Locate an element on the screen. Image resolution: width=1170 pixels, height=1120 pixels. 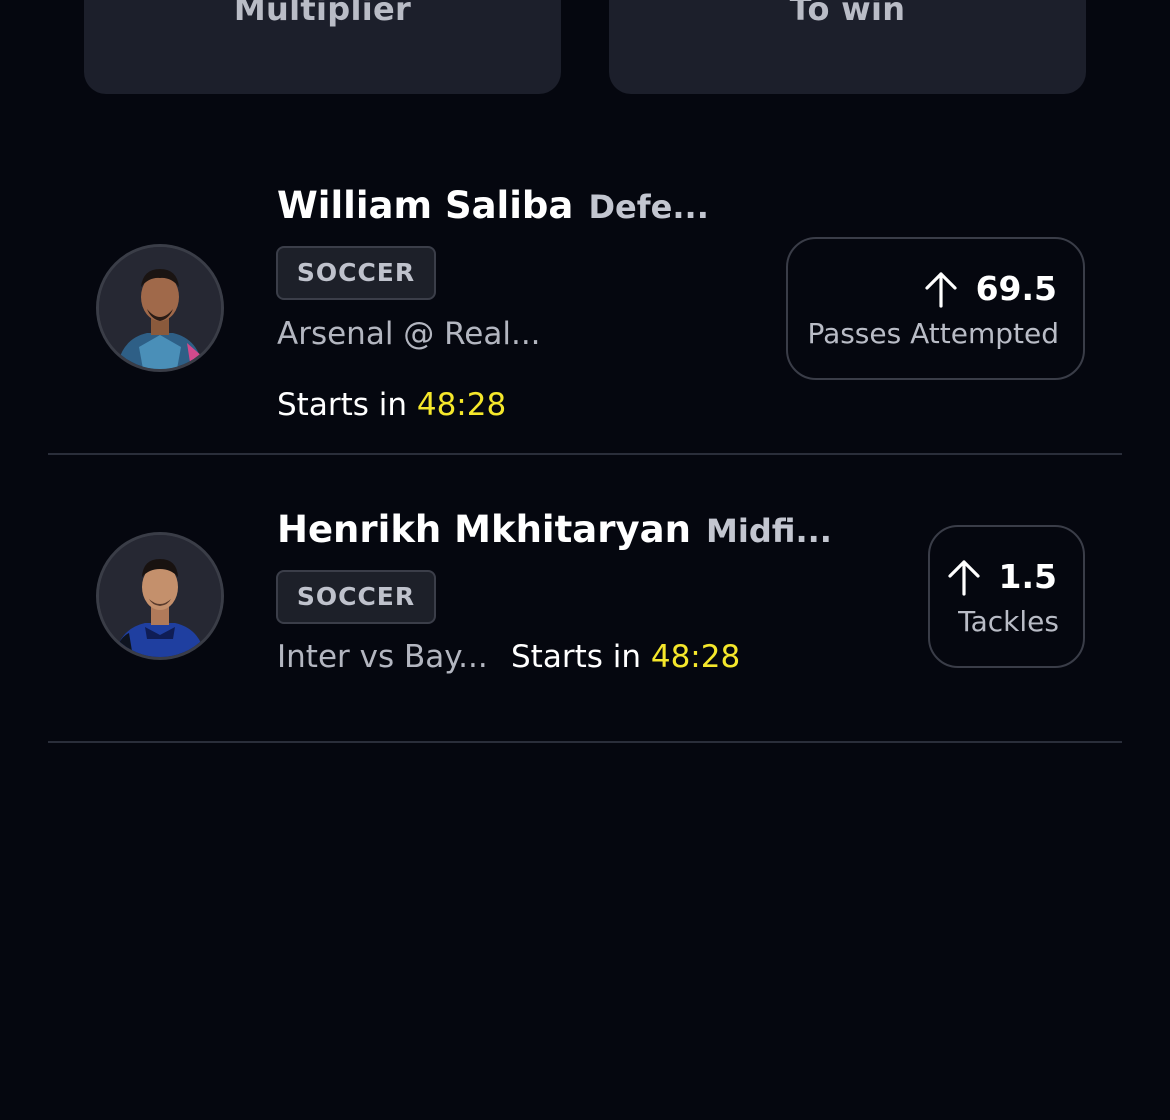
stat-label: Passes Attempted is located at coordinates (933, 333).